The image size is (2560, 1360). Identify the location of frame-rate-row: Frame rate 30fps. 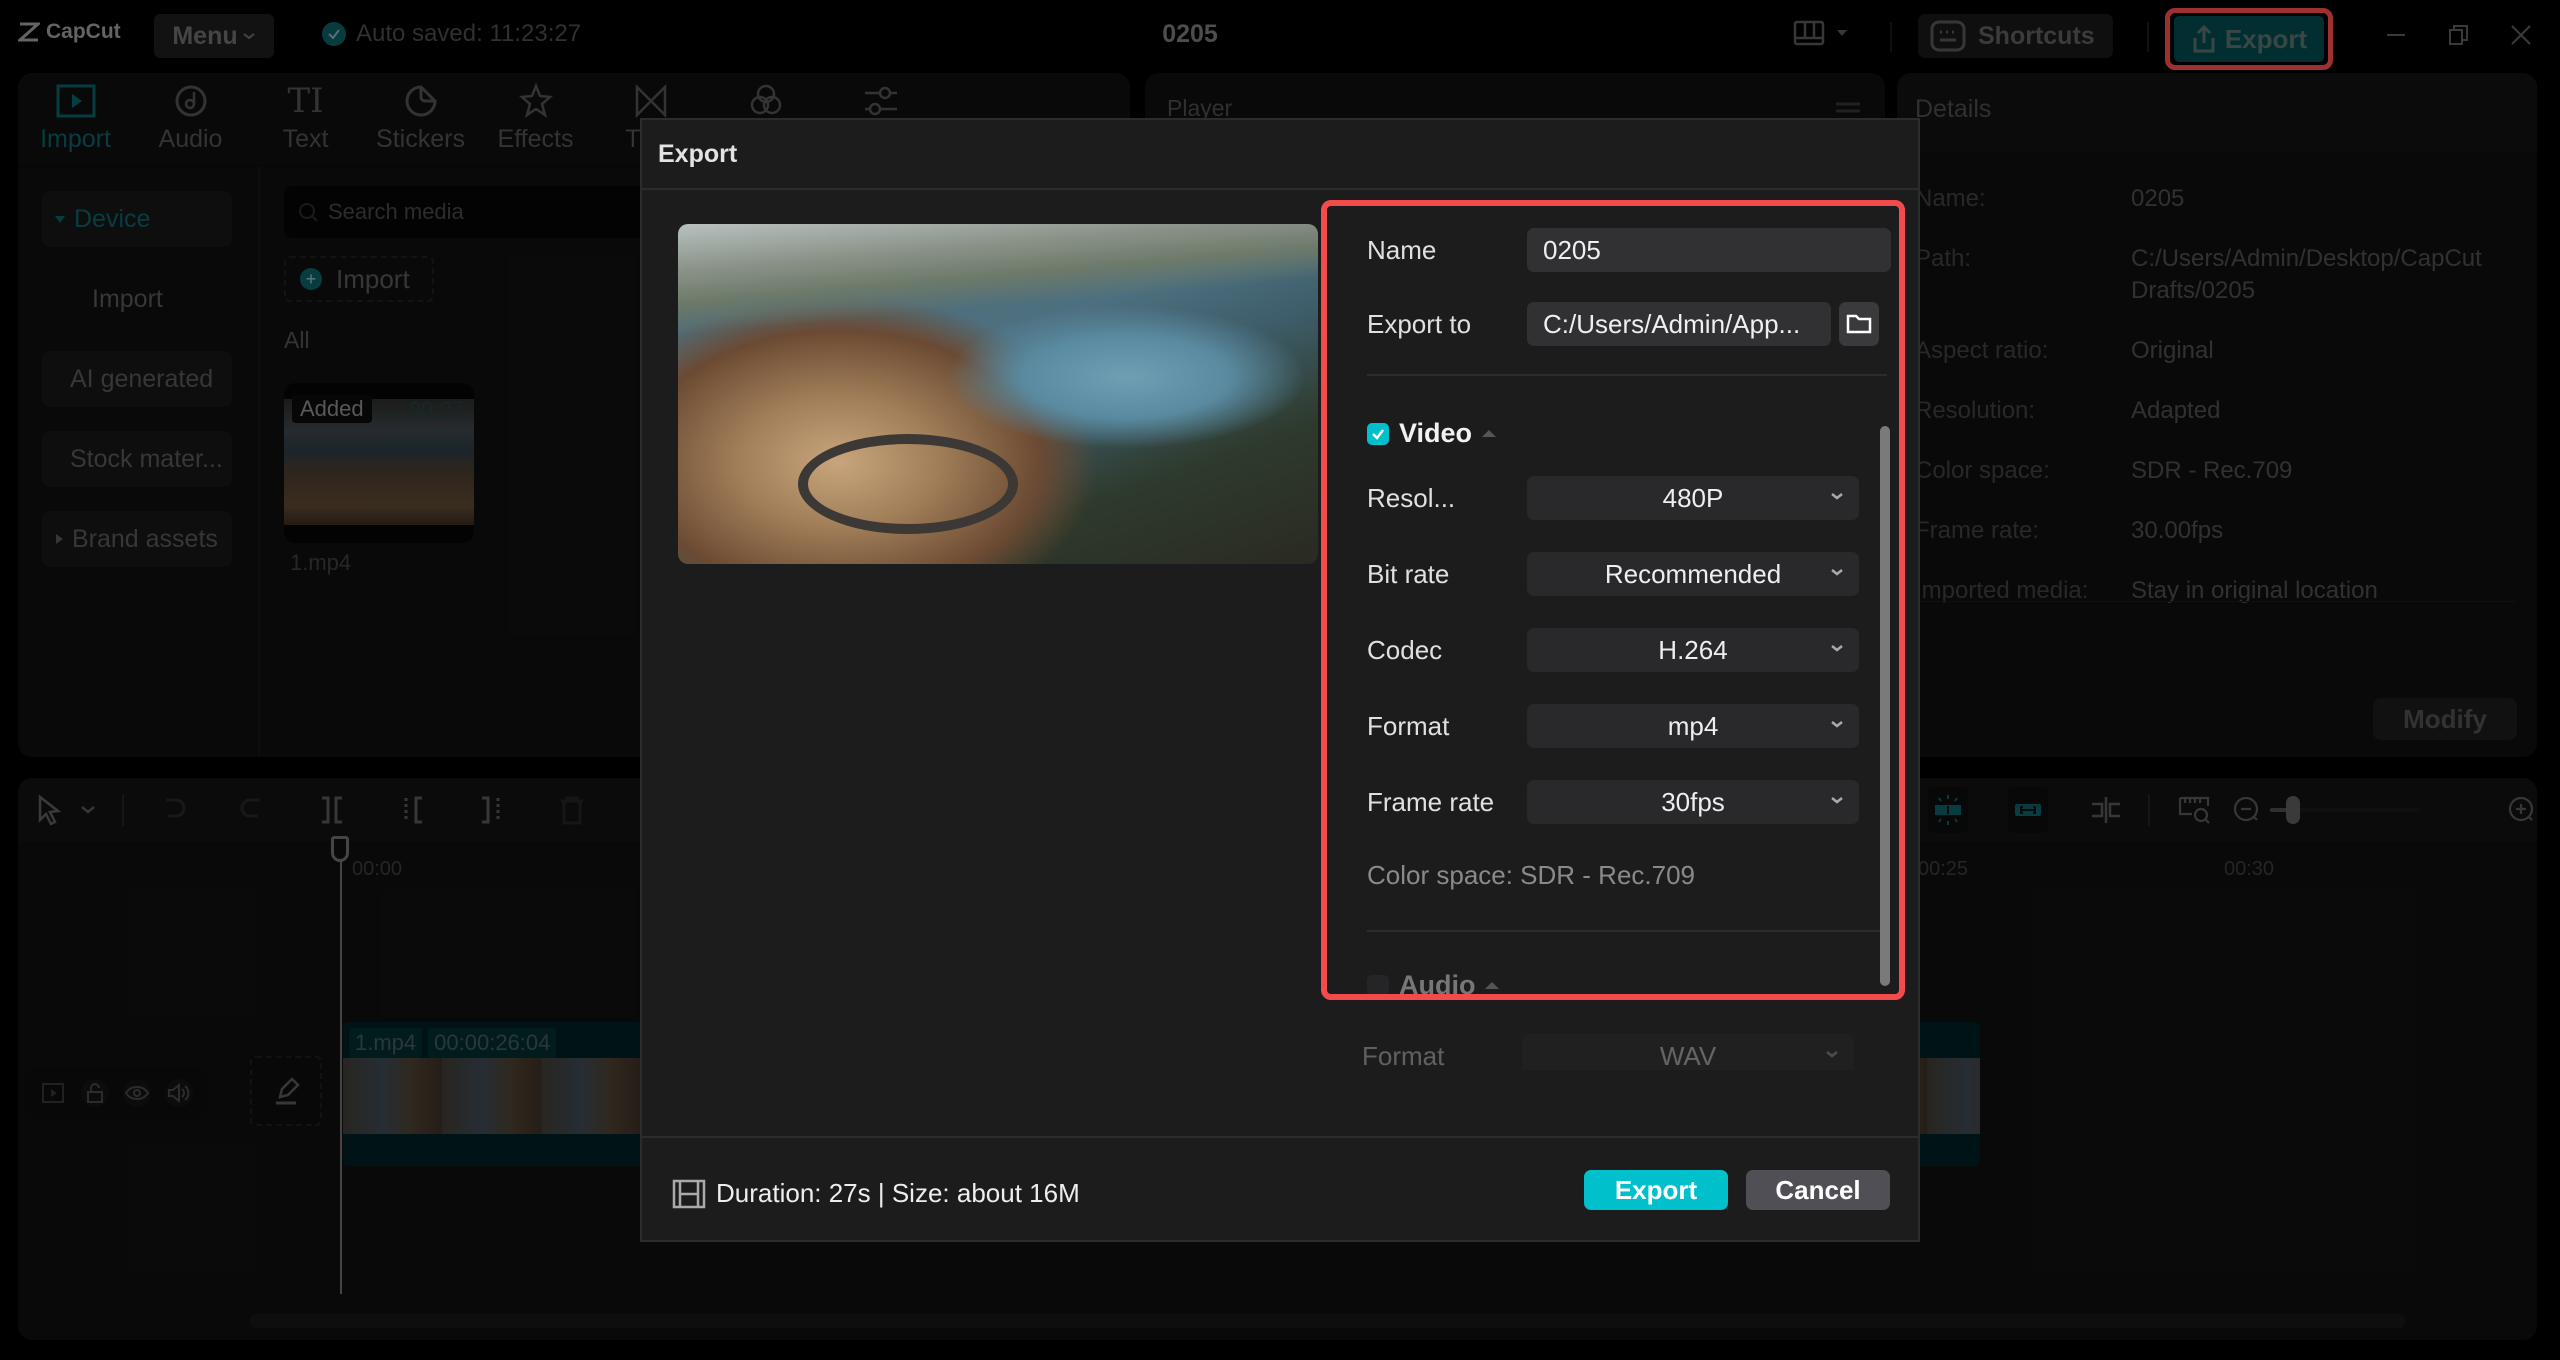
(1613, 802).